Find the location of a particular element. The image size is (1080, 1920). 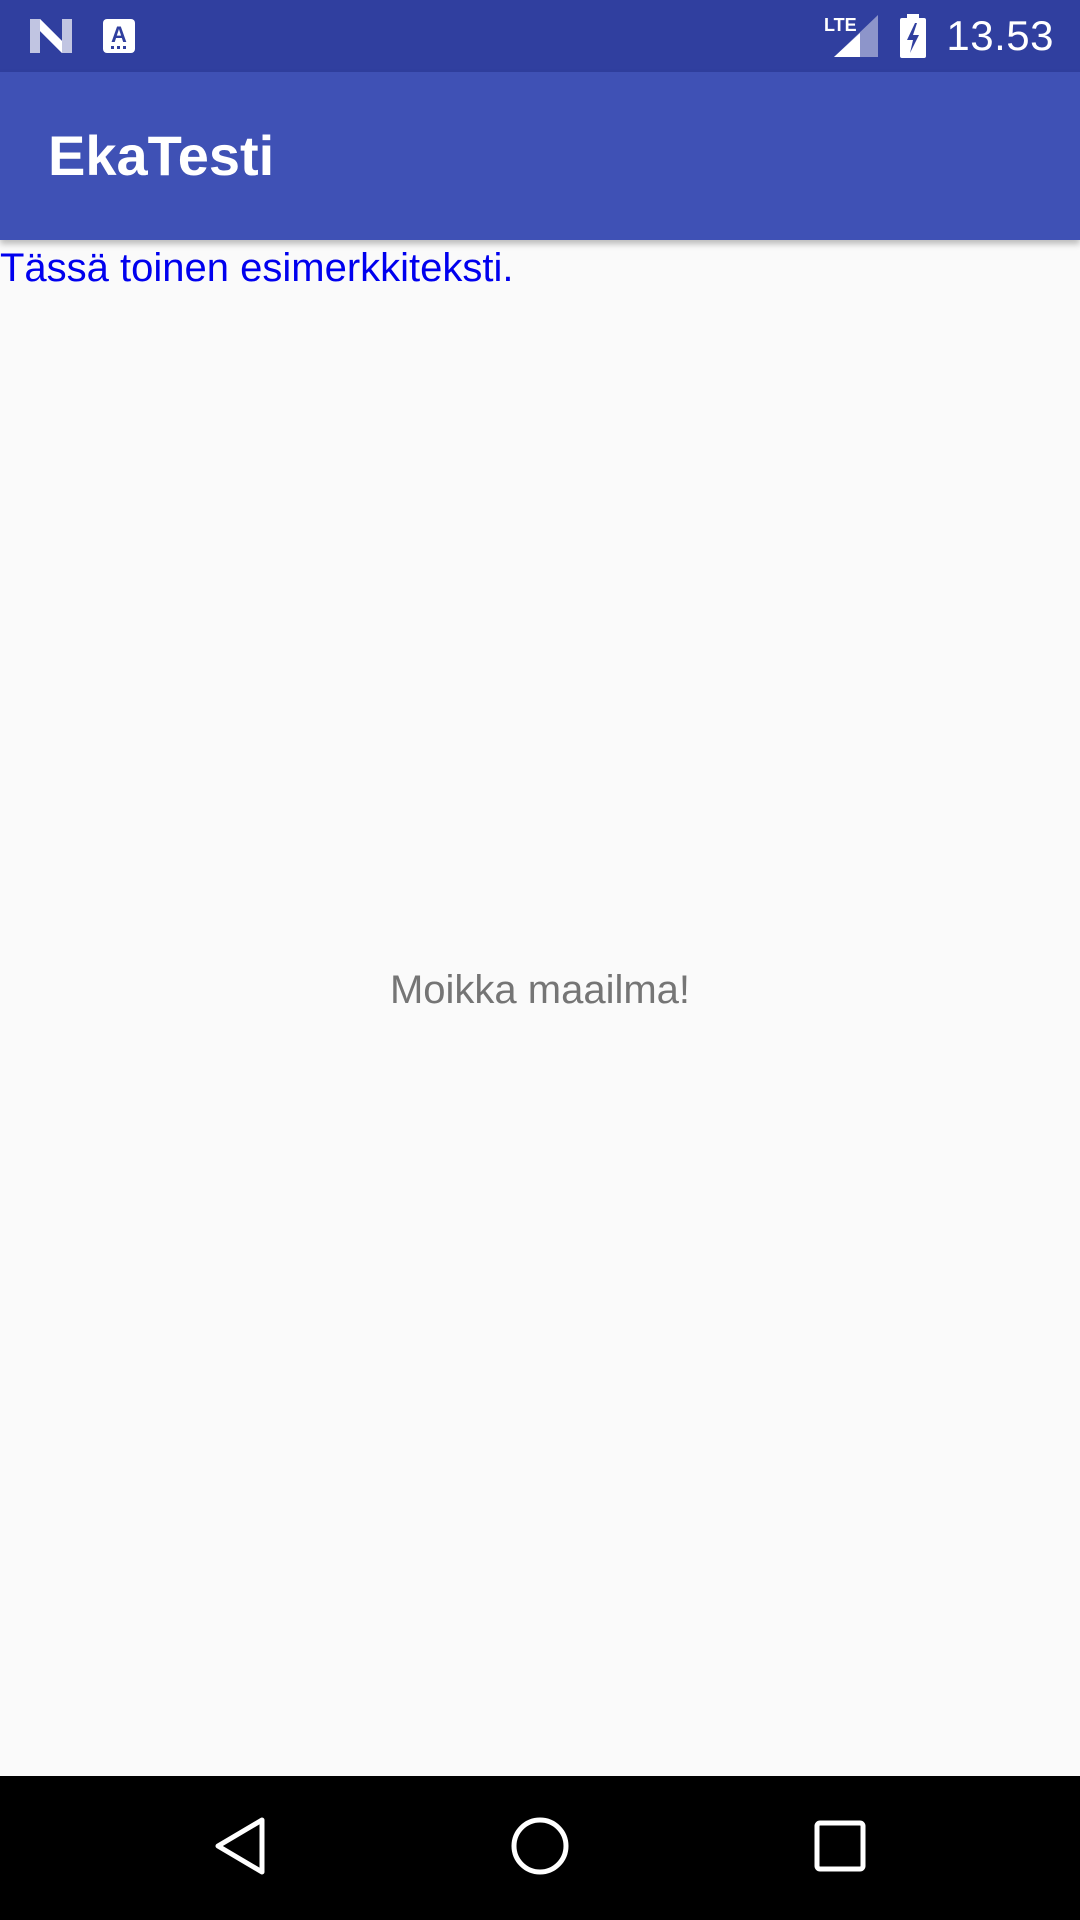

network-type-label: LTE is located at coordinates (840, 25).